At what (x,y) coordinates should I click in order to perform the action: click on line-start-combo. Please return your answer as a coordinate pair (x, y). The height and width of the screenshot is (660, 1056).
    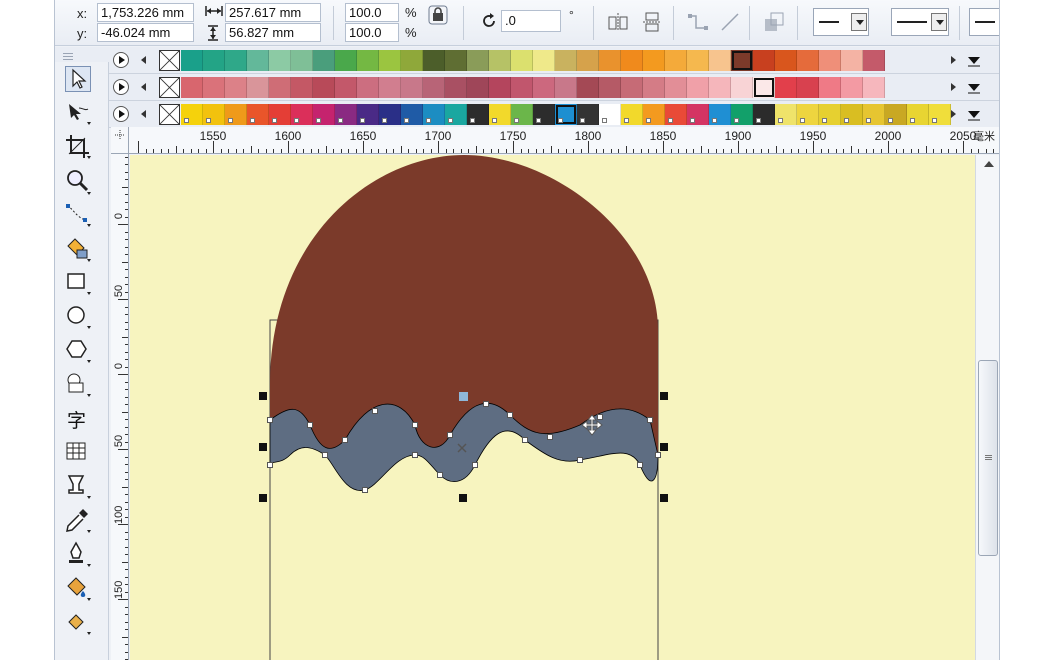
    Looking at the image, I should click on (841, 22).